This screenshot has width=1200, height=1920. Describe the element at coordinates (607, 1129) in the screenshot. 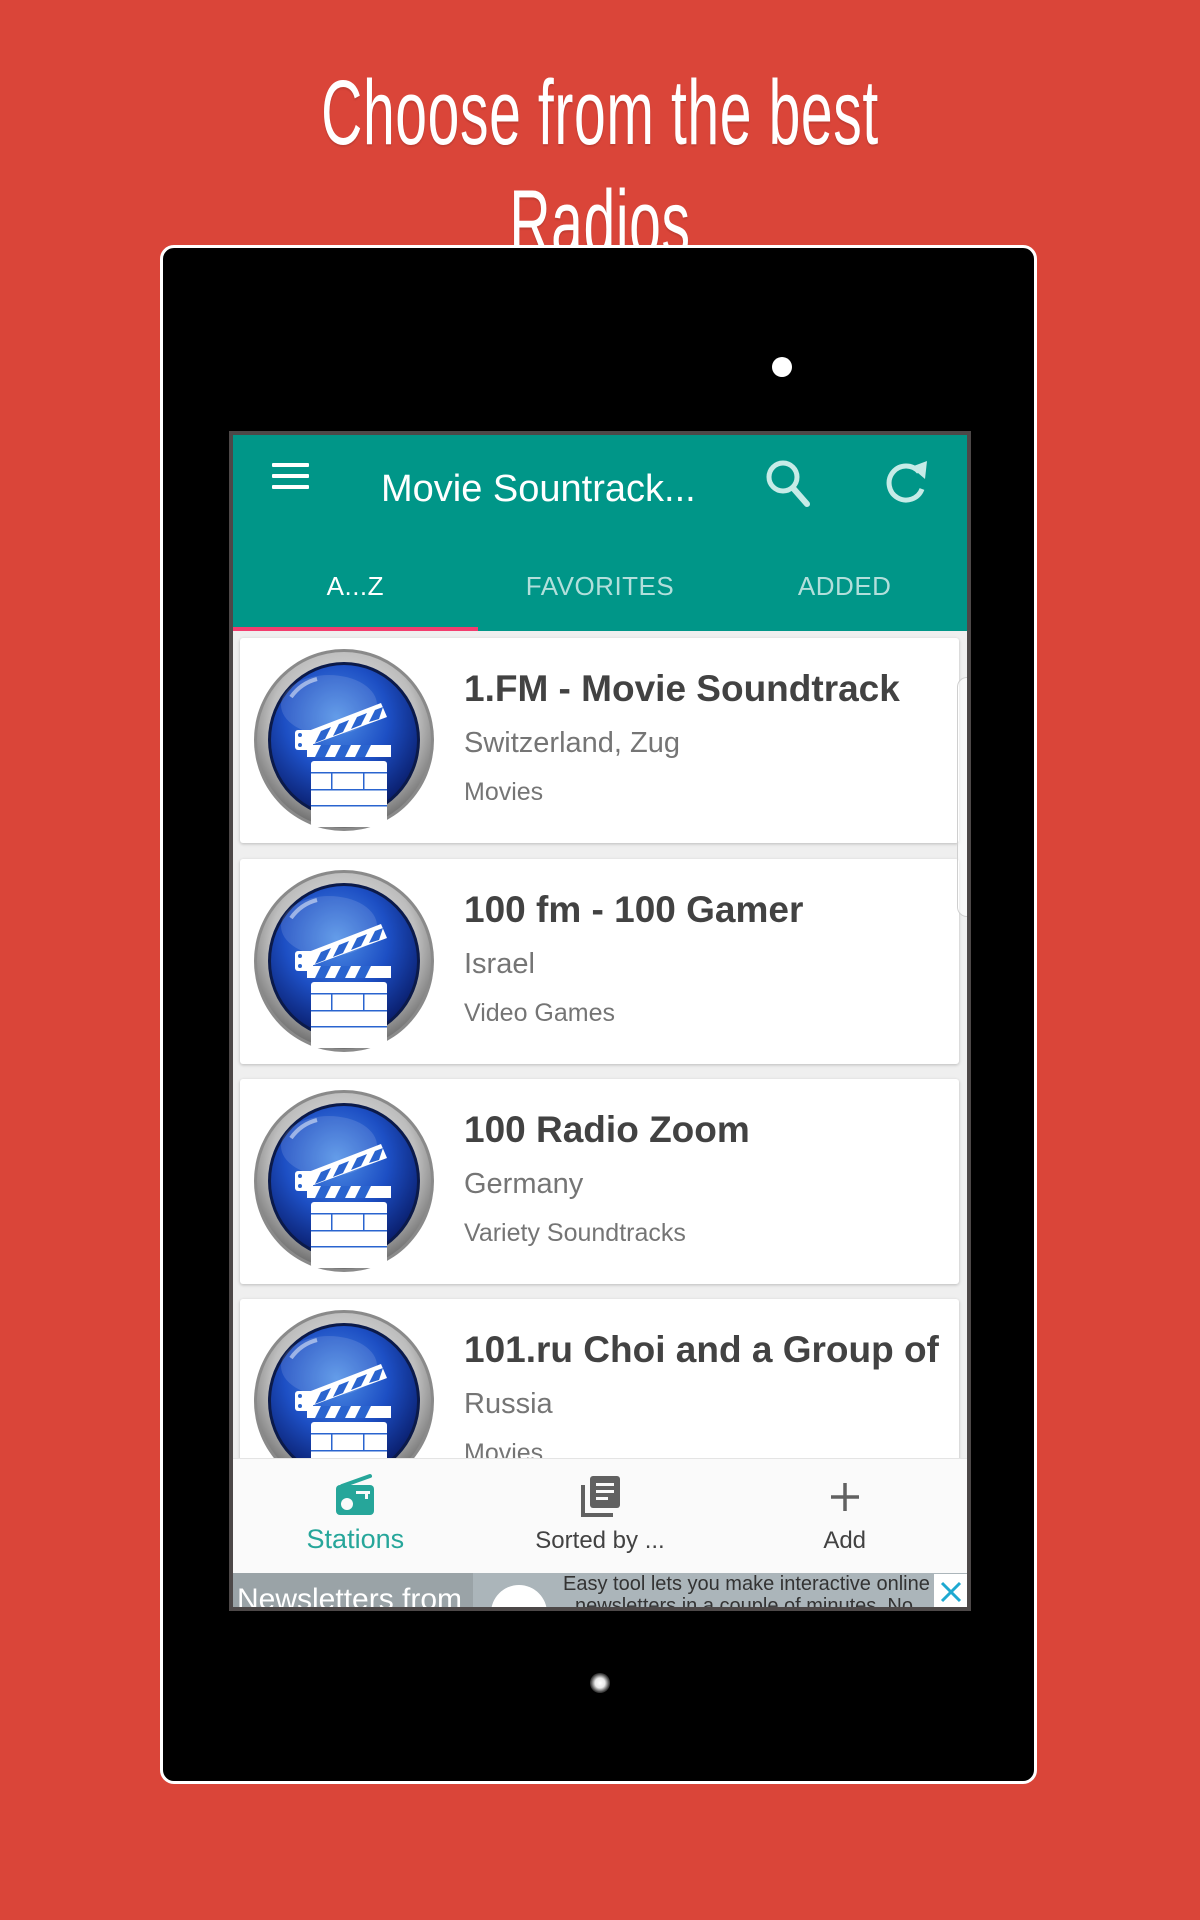

I see `station-name: 100 Radio Zoom` at that location.